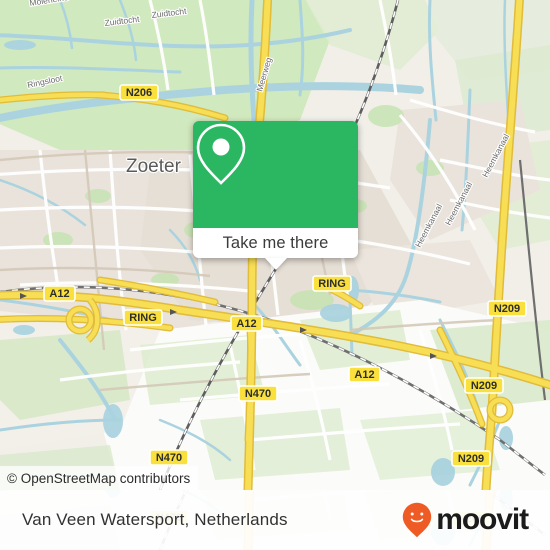 The width and height of the screenshot is (550, 550). I want to click on take-me-there-label: Take me there, so click(275, 242).